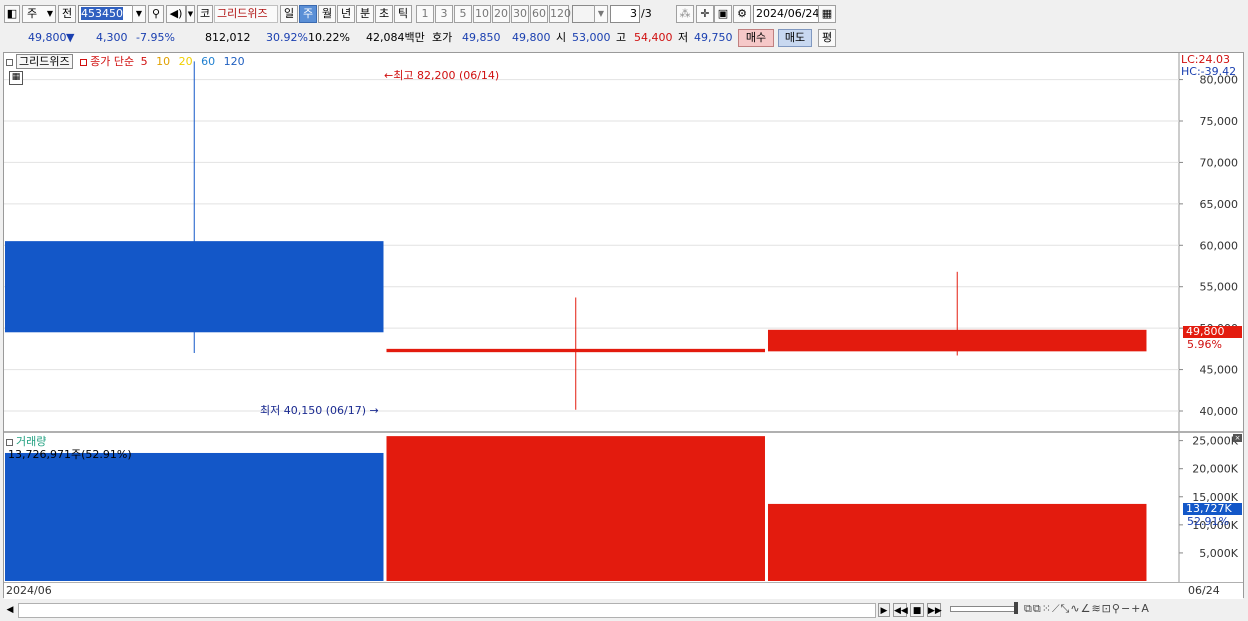 The width and height of the screenshot is (1248, 621). Describe the element at coordinates (365, 14) in the screenshot. I see `period-minute: 분` at that location.